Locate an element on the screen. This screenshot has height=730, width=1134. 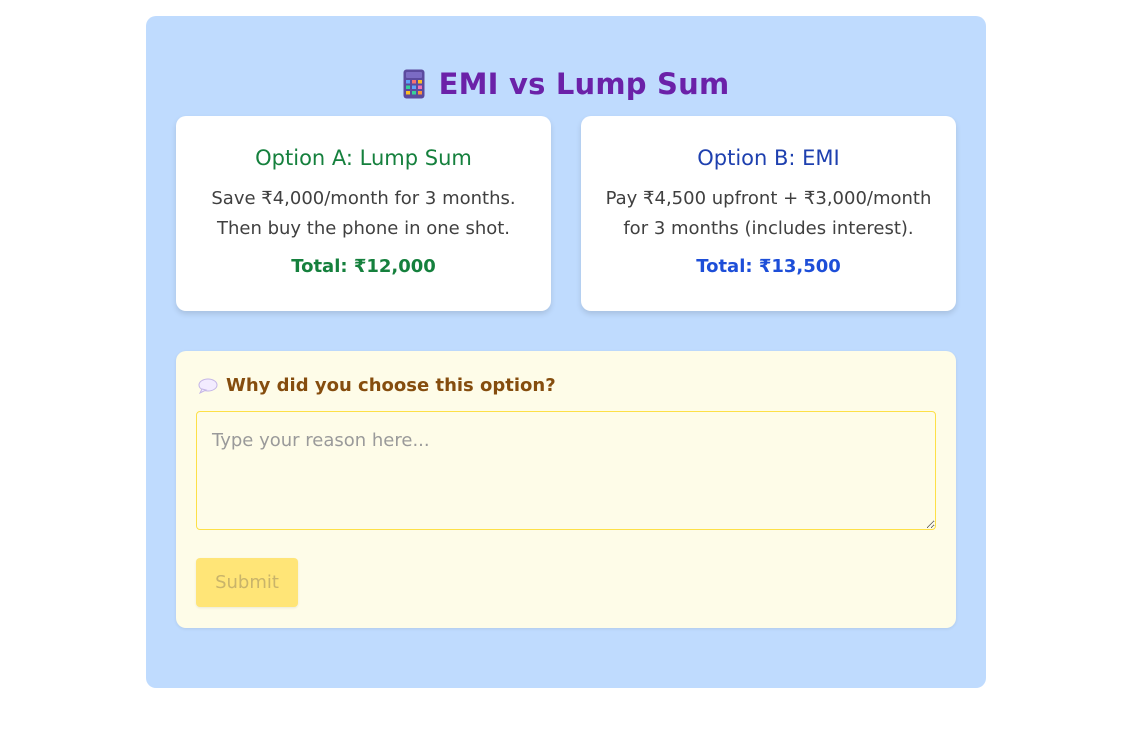
option-a-heading: Option A: Lump Sum is located at coordinates (363, 158).